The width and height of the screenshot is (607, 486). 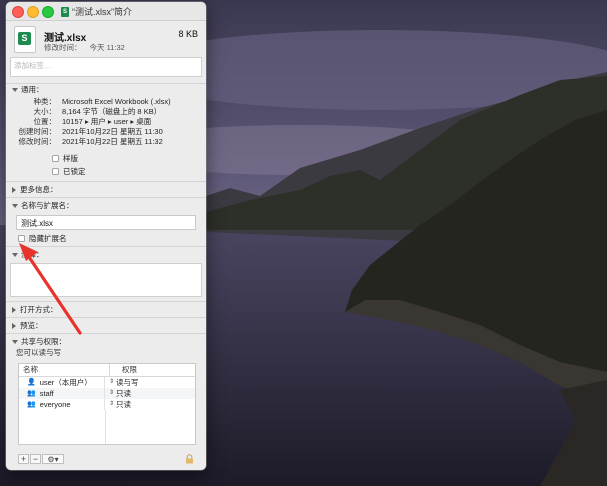 What do you see at coordinates (107, 47) in the screenshot?
I see `modified-value: 今天 11:32` at bounding box center [107, 47].